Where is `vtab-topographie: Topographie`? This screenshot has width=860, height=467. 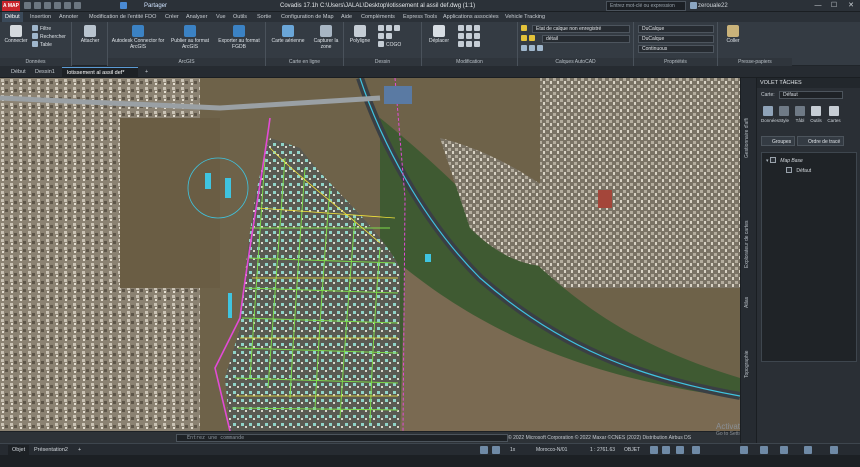
vtab-topographie: Topographie is located at coordinates (747, 364).